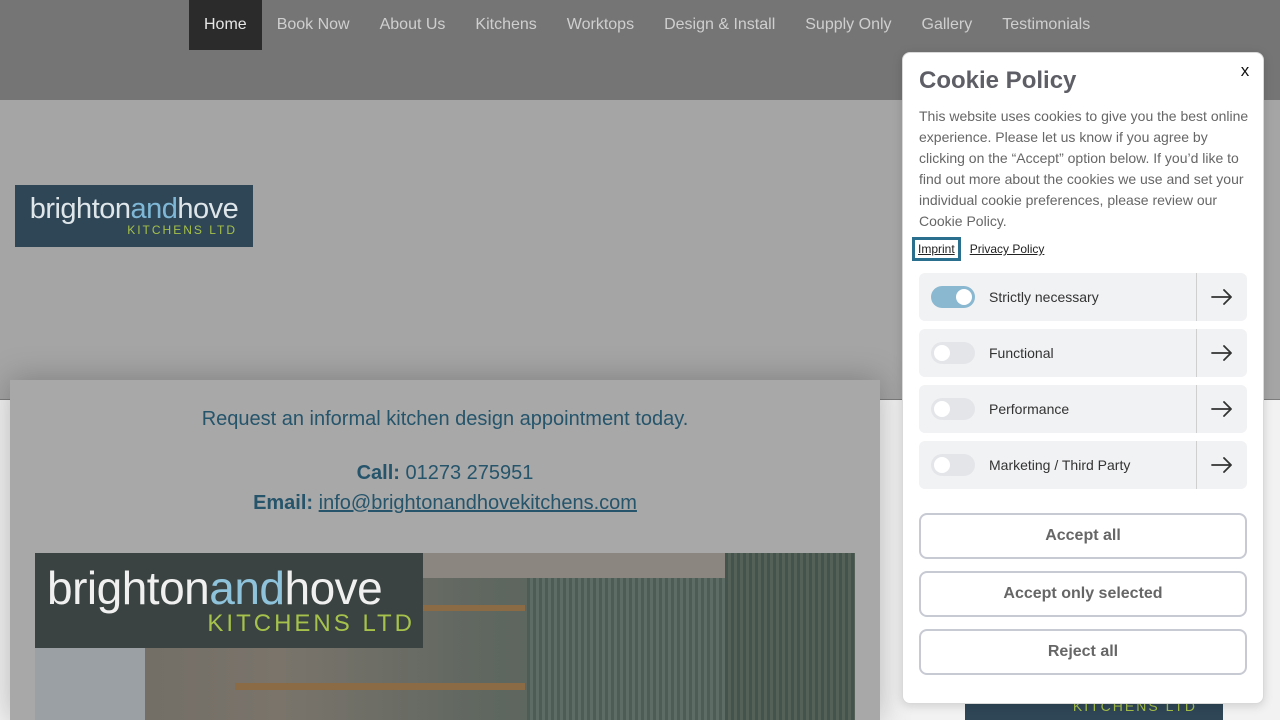 This screenshot has width=1280, height=720. What do you see at coordinates (445, 636) in the screenshot?
I see `kitchen-photo: brightonandhove KITCHENS LTD` at bounding box center [445, 636].